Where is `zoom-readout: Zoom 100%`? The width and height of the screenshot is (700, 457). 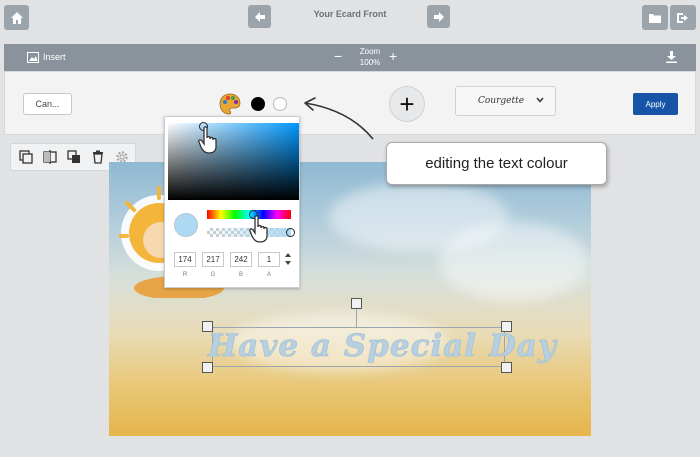
zoom-readout: Zoom 100% is located at coordinates (370, 57).